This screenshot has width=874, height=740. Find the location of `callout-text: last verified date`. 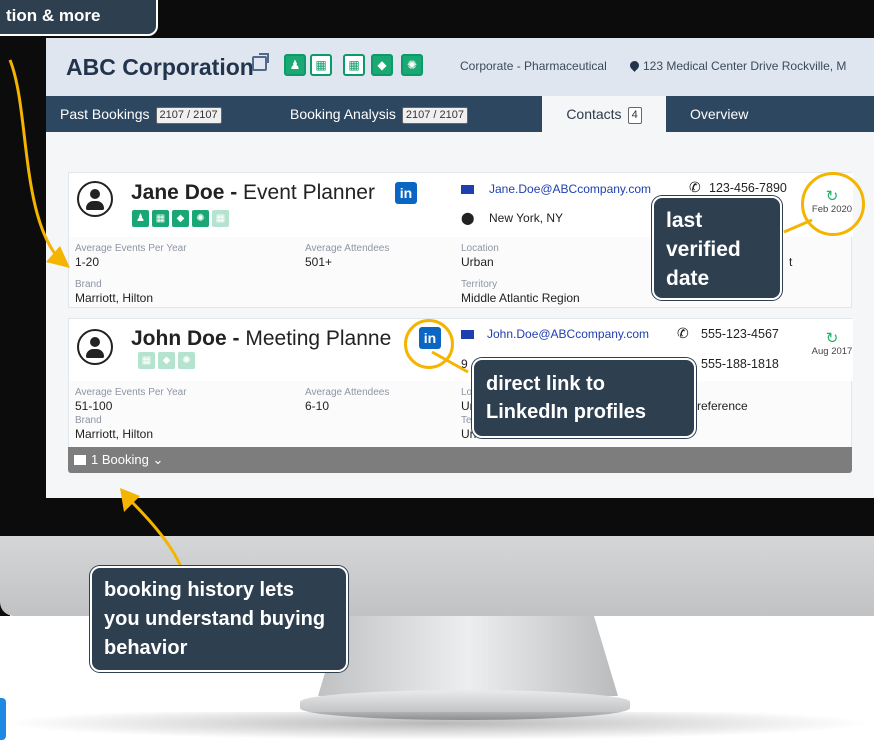

callout-text: last verified date is located at coordinates (703, 249).